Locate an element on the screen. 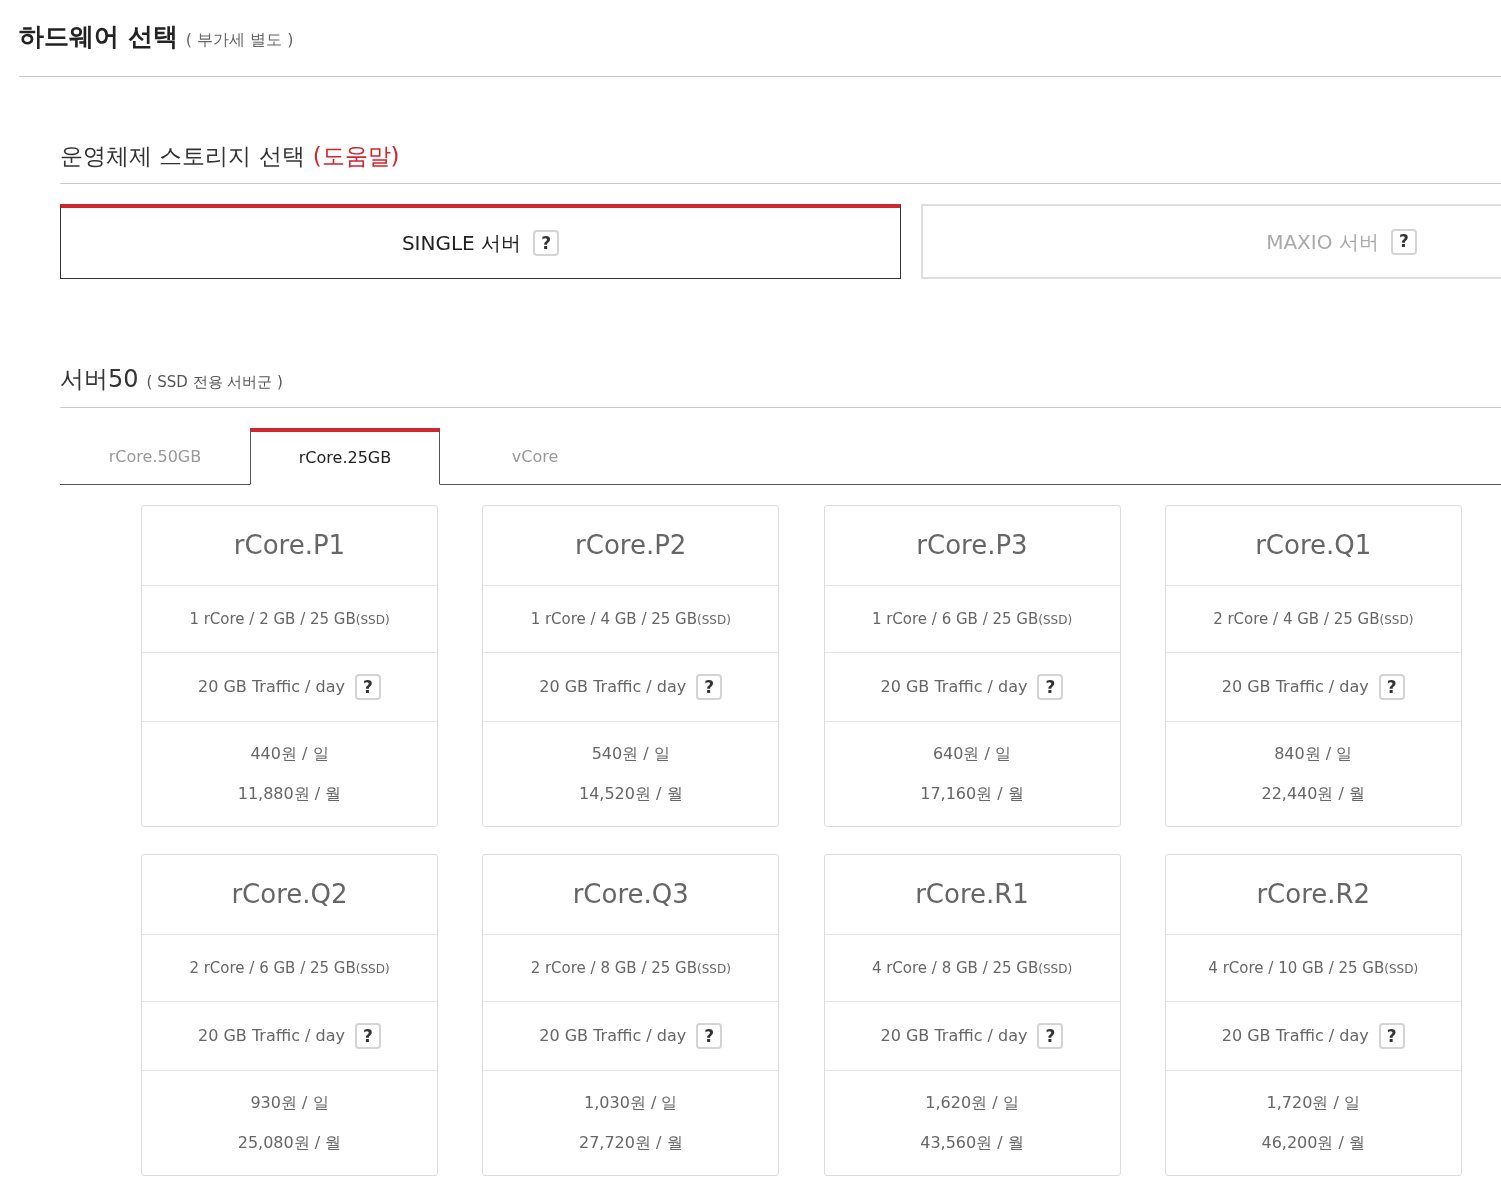 Image resolution: width=1501 pixels, height=1187 pixels. plan-name: rCore.R2 is located at coordinates (1313, 894).